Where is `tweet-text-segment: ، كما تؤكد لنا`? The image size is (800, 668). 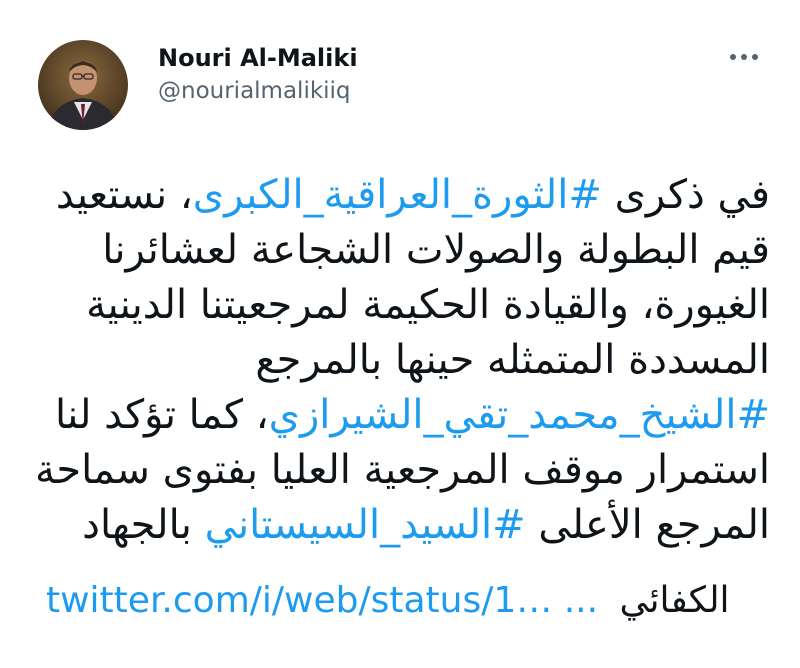 tweet-text-segment: ، كما تؤكد لنا is located at coordinates (161, 415).